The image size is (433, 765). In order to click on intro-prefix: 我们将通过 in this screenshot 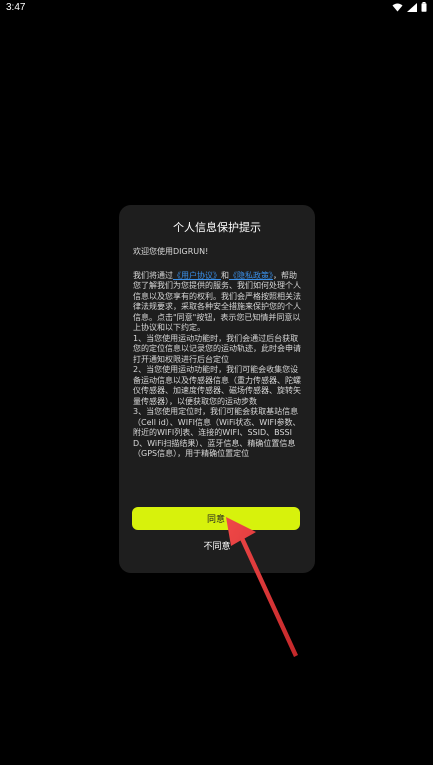, I will do `click(153, 275)`.